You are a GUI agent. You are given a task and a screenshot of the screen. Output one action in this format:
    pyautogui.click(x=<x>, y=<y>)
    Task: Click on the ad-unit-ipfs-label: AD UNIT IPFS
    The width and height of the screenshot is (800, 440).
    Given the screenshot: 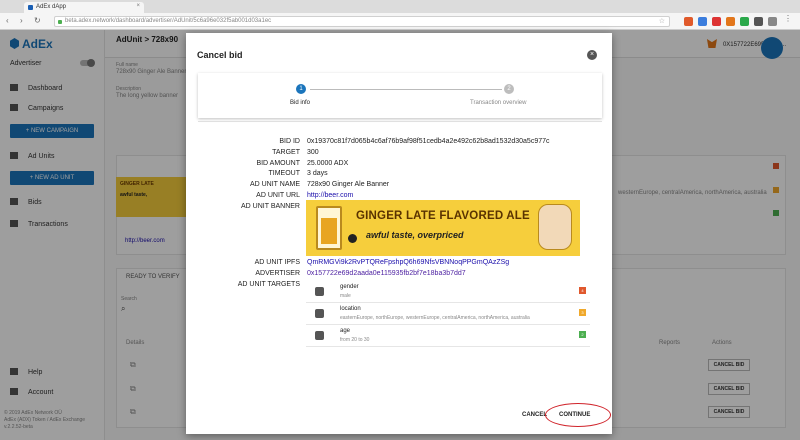 What is the action you would take?
    pyautogui.click(x=277, y=263)
    